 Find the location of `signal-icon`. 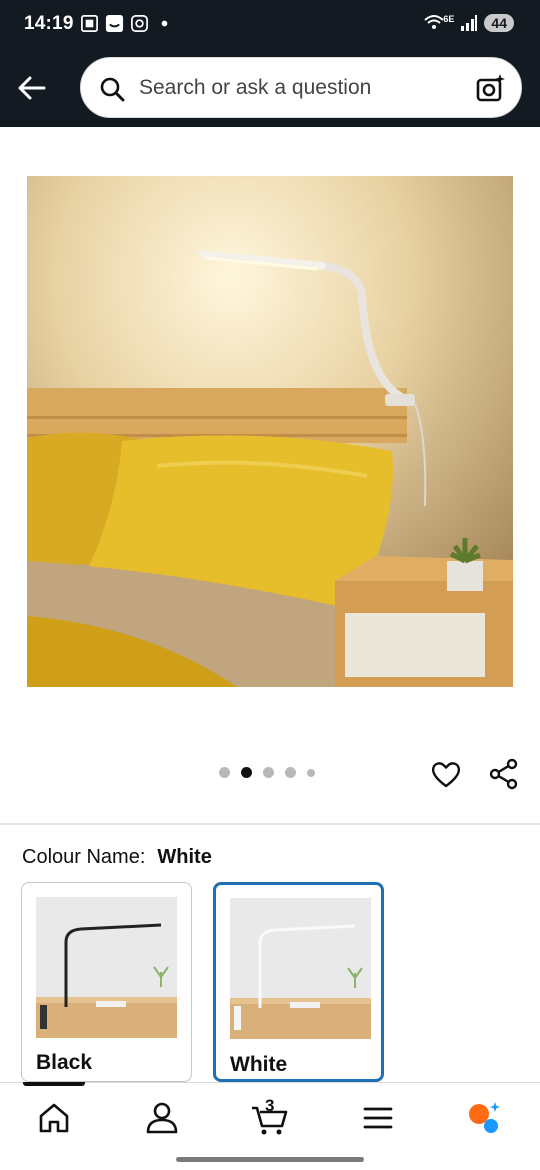

signal-icon is located at coordinates (469, 23).